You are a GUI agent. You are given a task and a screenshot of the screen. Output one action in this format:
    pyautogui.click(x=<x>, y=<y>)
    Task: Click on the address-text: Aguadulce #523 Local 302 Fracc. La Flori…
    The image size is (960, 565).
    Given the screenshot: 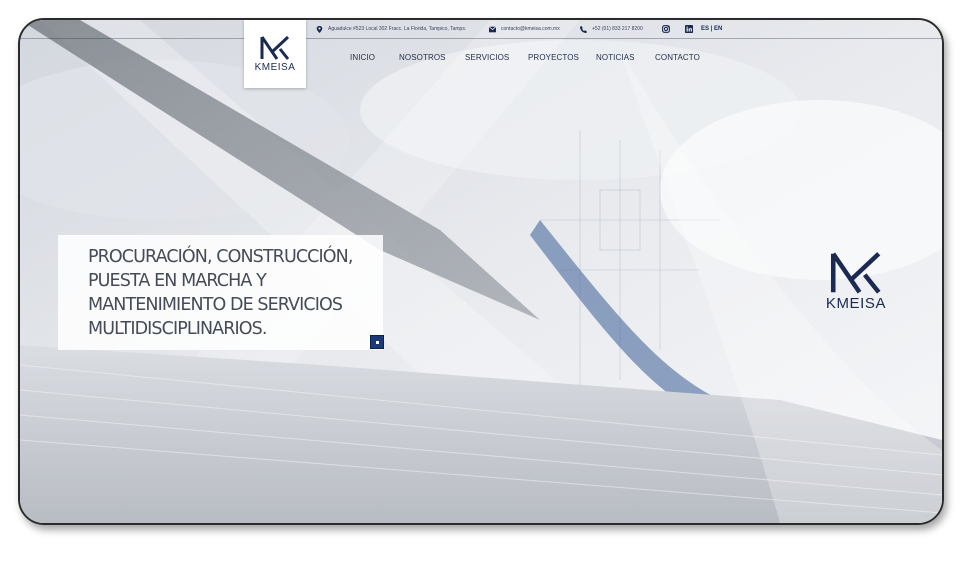 What is the action you would take?
    pyautogui.click(x=397, y=29)
    